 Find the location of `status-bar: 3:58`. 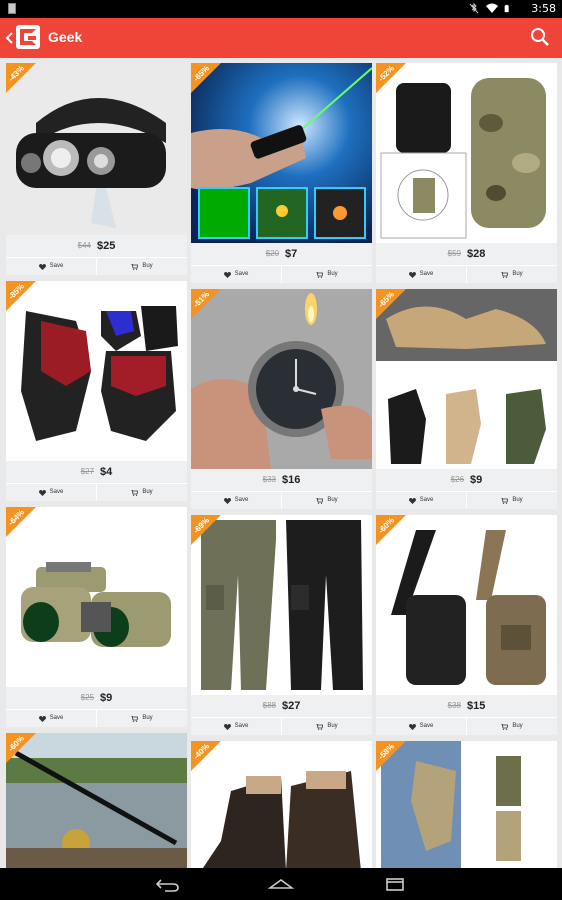

status-bar: 3:58 is located at coordinates (281, 9).